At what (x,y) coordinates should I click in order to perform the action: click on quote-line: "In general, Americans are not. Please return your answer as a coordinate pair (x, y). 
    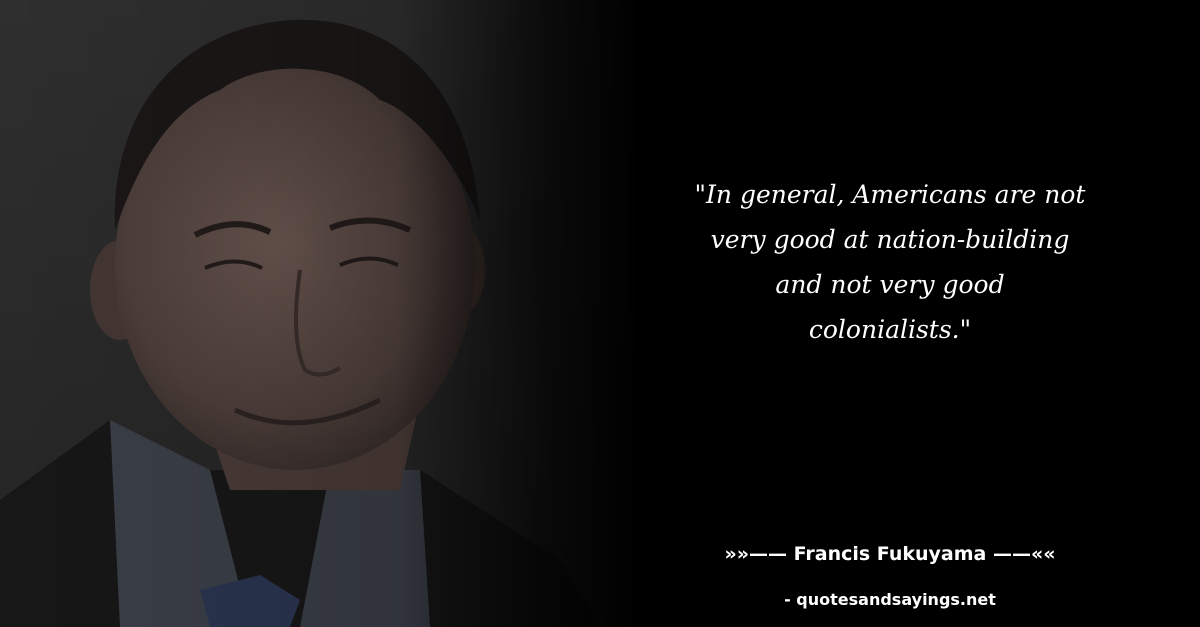
    Looking at the image, I should click on (890, 194).